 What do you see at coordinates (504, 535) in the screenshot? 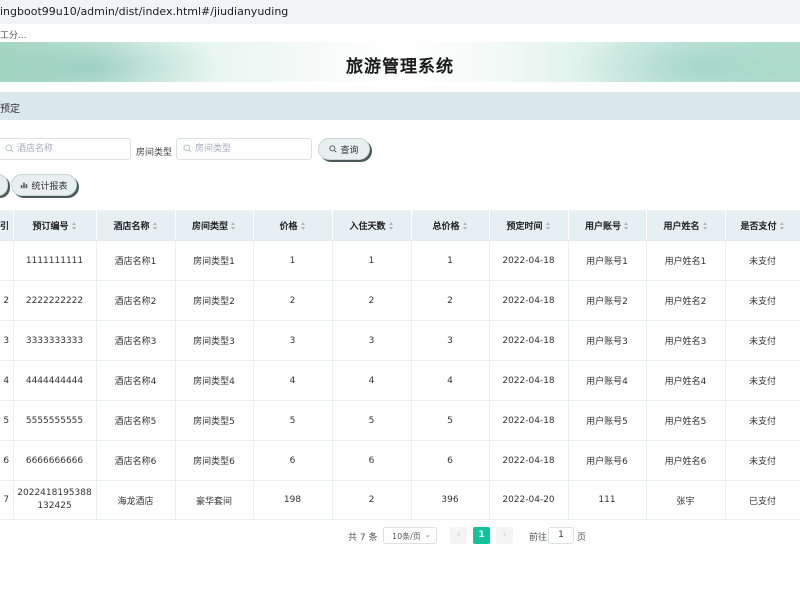
I see `next-page-button: ›` at bounding box center [504, 535].